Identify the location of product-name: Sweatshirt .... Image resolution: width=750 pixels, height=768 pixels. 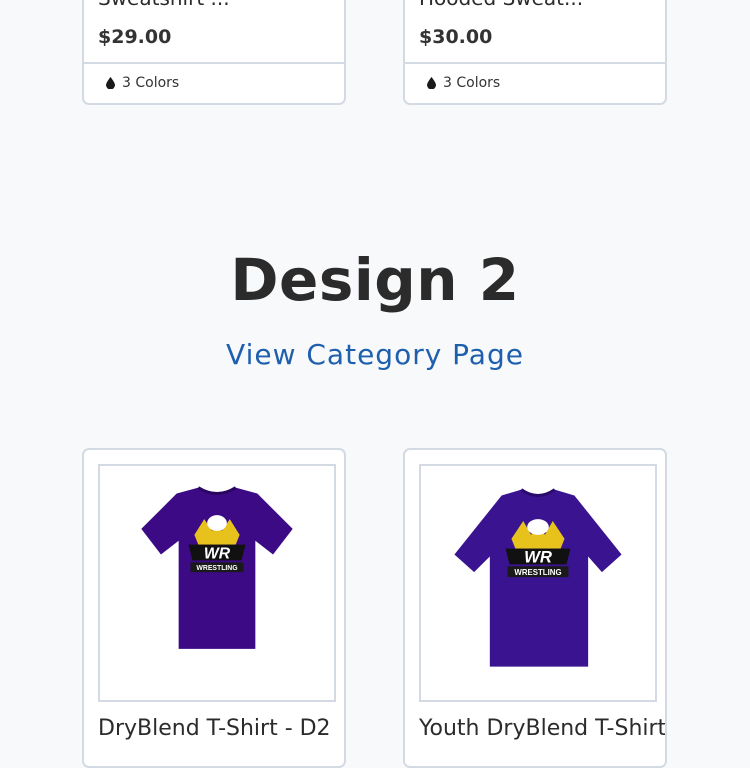
(164, 5).